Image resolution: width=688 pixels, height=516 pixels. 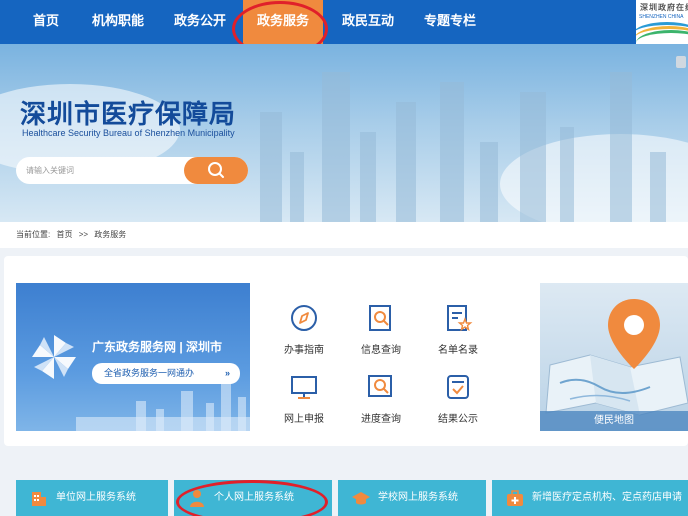 I want to click on system-tile-unit: 单位网上服务系统, so click(x=92, y=498).